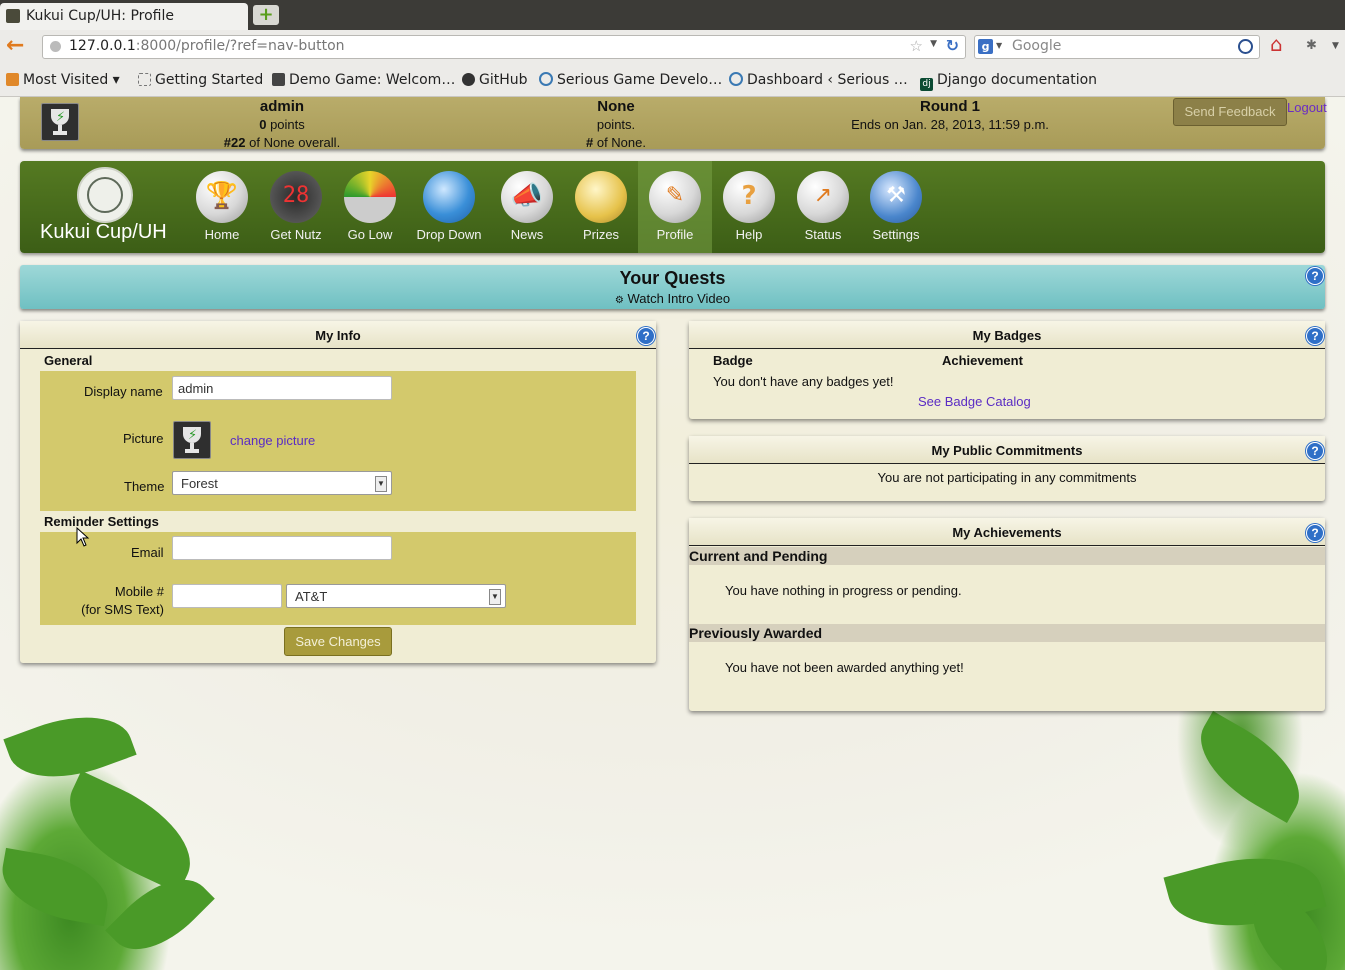  I want to click on avatar: ⚡, so click(192, 440).